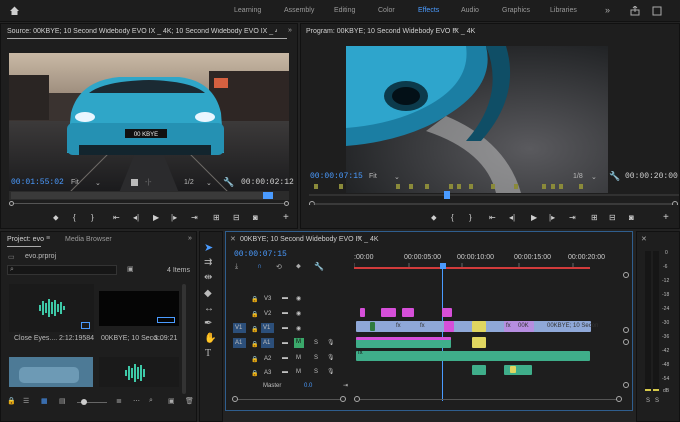 The width and height of the screenshot is (680, 422). What do you see at coordinates (470, 10) in the screenshot?
I see `workspace-audio: Audio` at bounding box center [470, 10].